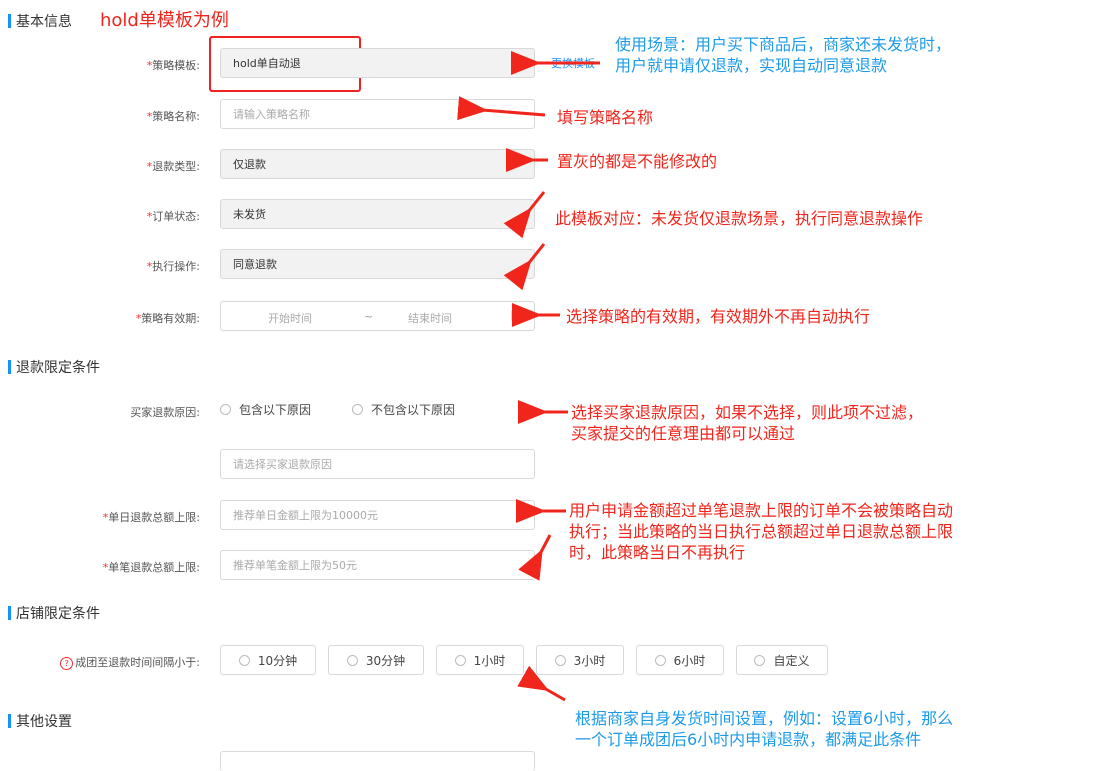 The image size is (1103, 771). Describe the element at coordinates (739, 218) in the screenshot. I see `annotation-template-match: 此模板对应：未发货仅退款场景，执行同意退款操作` at that location.